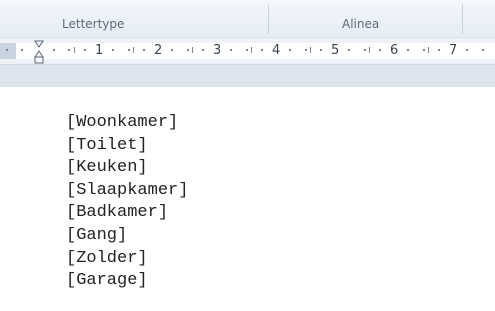 Image resolution: width=495 pixels, height=311 pixels. What do you see at coordinates (127, 213) in the screenshot?
I see `document-line: [Badkamer]` at bounding box center [127, 213].